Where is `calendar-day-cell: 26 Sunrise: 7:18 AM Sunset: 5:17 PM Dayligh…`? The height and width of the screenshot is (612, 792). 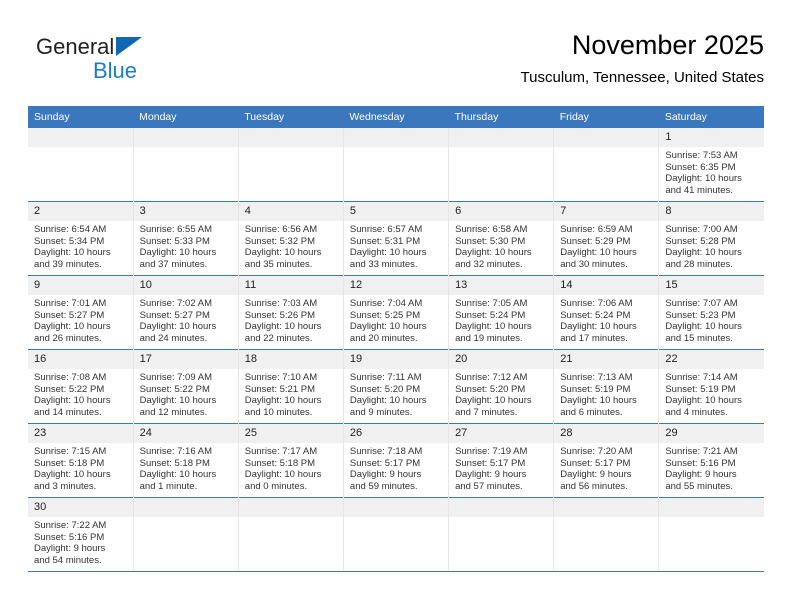
calendar-day-cell: 26 Sunrise: 7:18 AM Sunset: 5:17 PM Dayligh… is located at coordinates (395, 460).